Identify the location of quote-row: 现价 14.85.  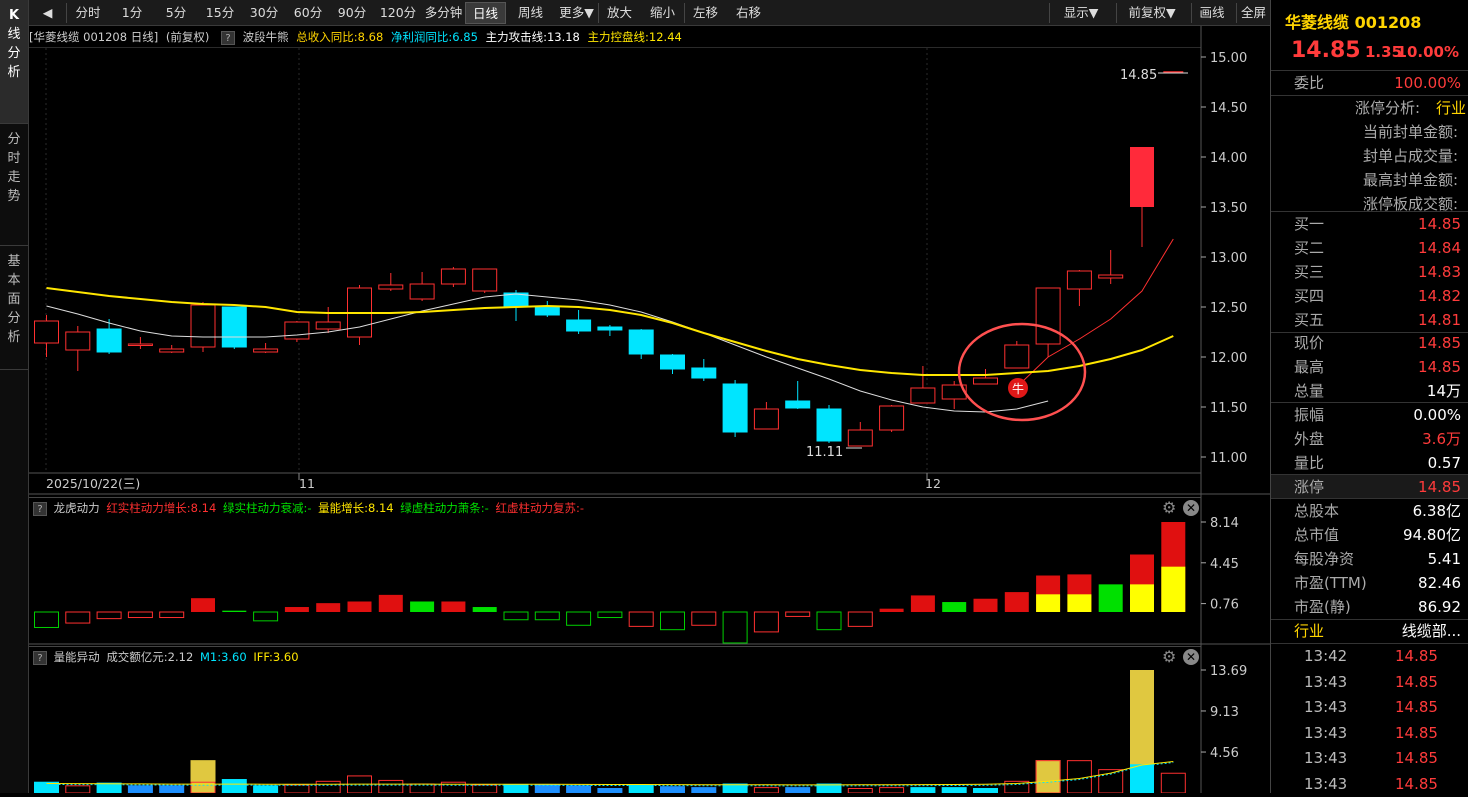
(1369, 343).